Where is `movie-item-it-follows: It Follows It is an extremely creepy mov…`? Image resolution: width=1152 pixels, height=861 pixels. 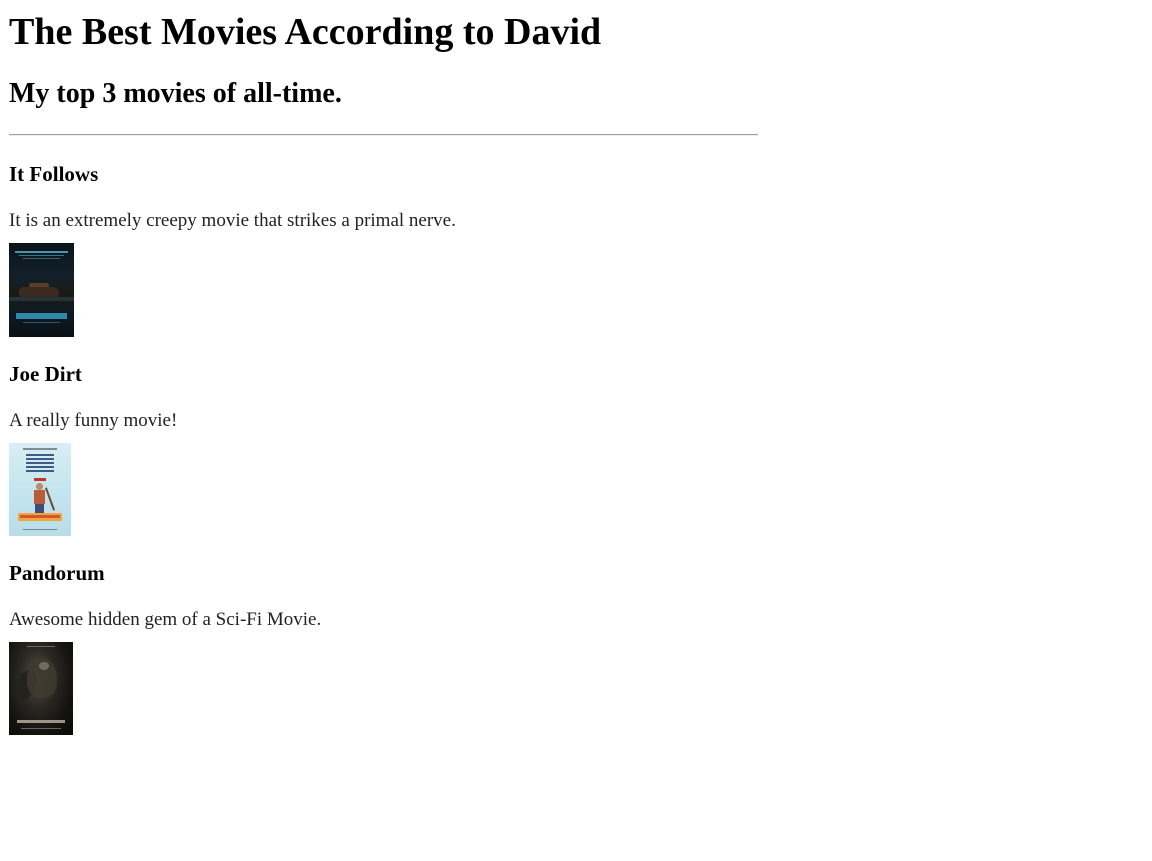
movie-item-it-follows: It Follows It is an extremely creepy mov… is located at coordinates (389, 249).